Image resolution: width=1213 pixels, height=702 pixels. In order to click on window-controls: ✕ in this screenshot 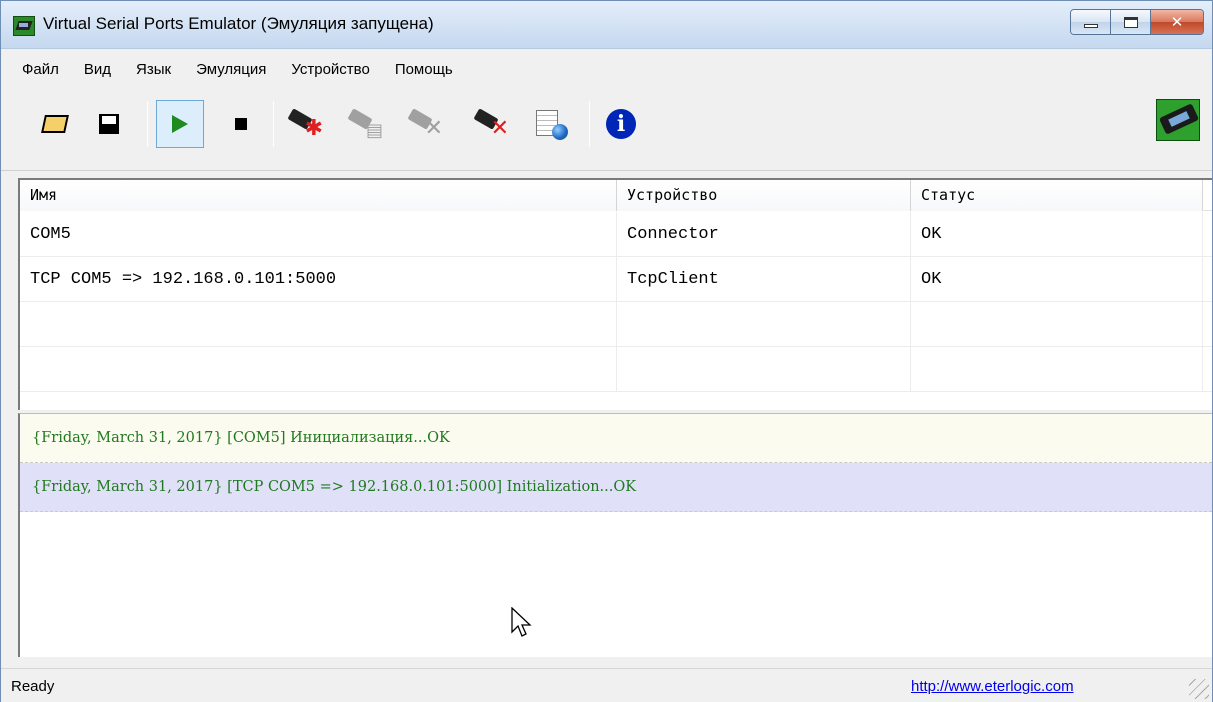, I will do `click(1137, 22)`.